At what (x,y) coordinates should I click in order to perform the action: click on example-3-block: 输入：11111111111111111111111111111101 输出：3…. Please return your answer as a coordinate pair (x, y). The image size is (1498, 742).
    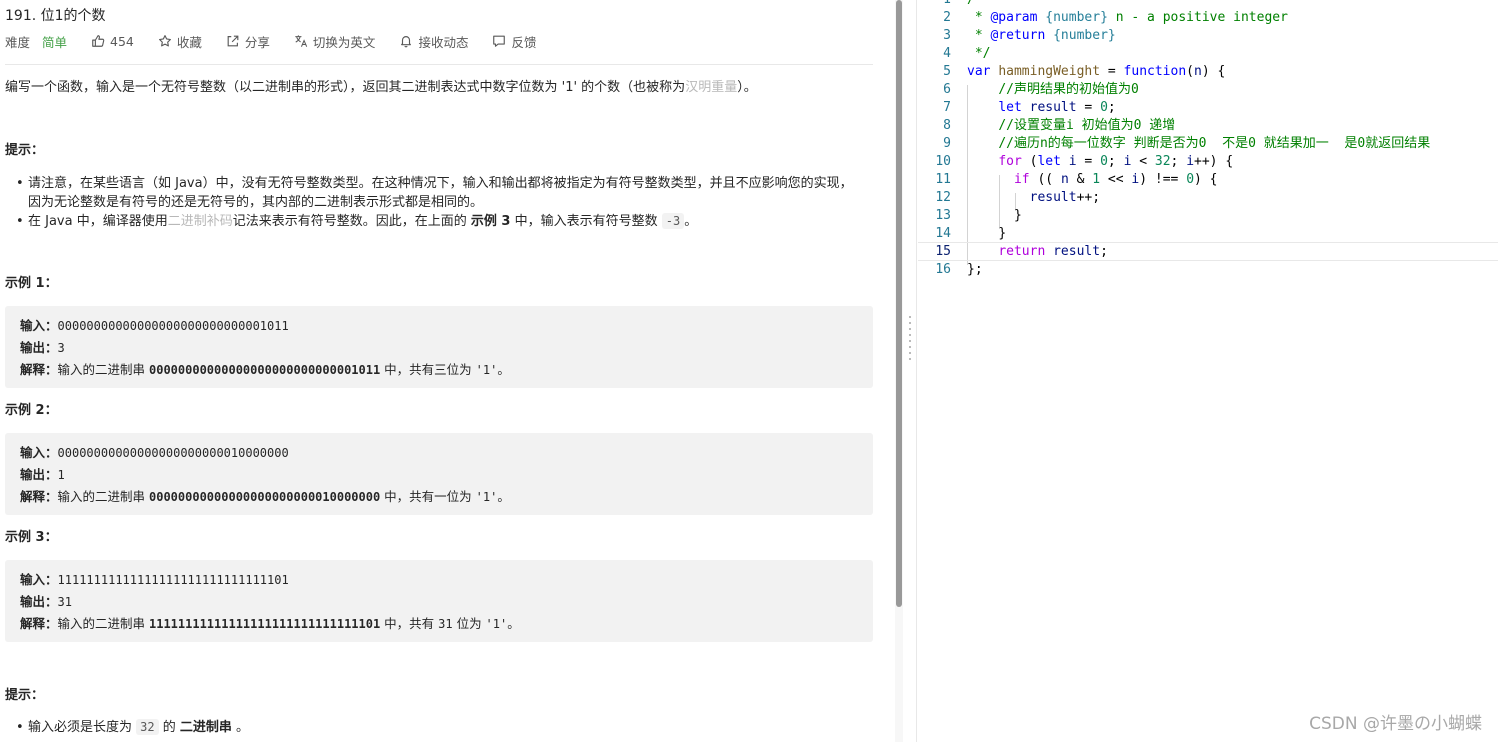
    Looking at the image, I should click on (439, 601).